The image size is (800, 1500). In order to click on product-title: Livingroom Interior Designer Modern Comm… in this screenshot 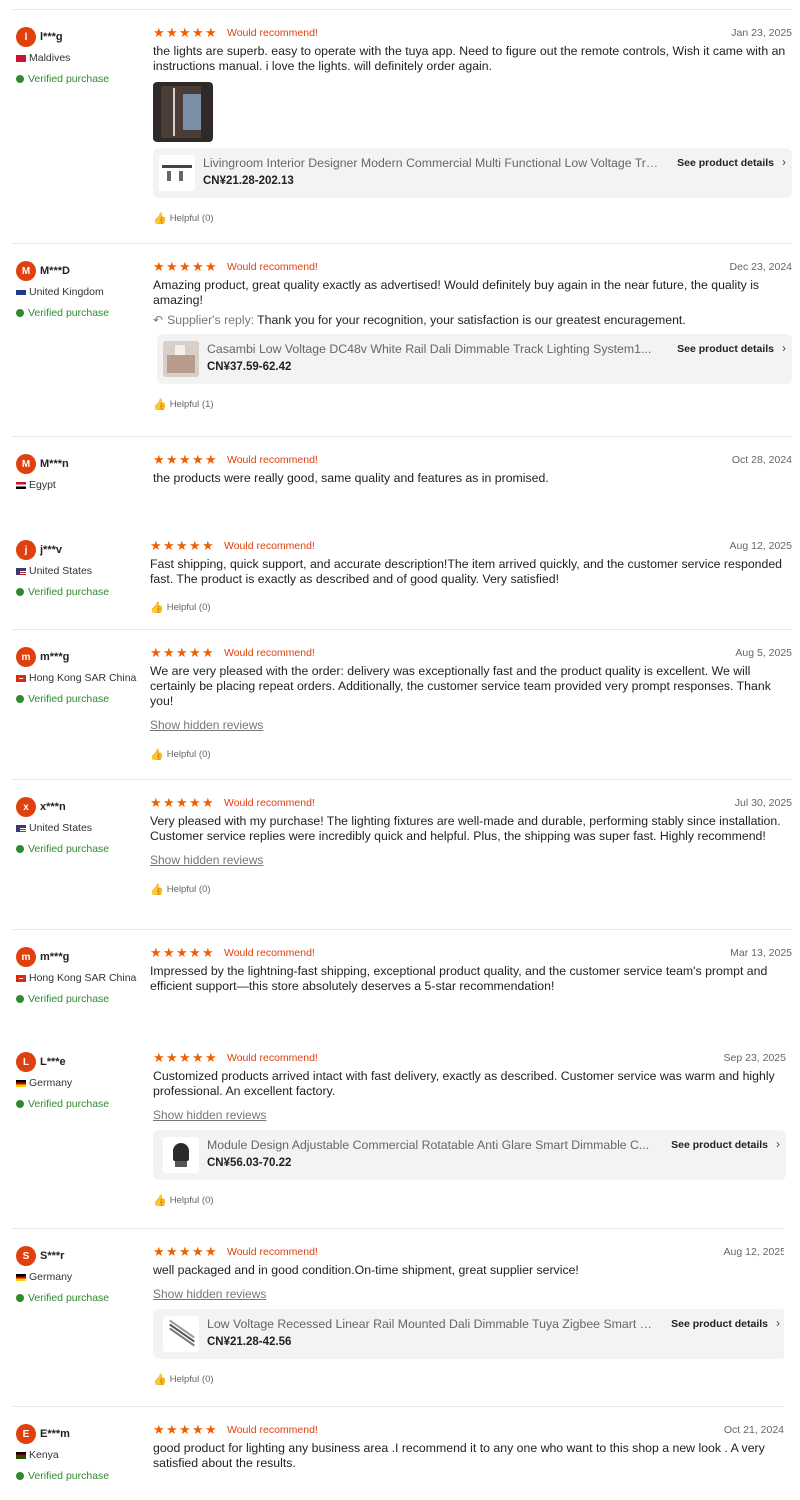, I will do `click(433, 163)`.